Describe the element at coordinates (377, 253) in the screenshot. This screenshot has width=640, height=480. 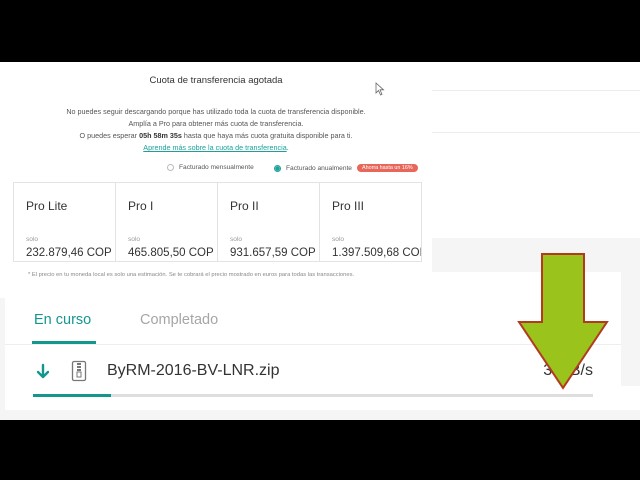
I see `plan-price: 1.397.509,68 COP` at that location.